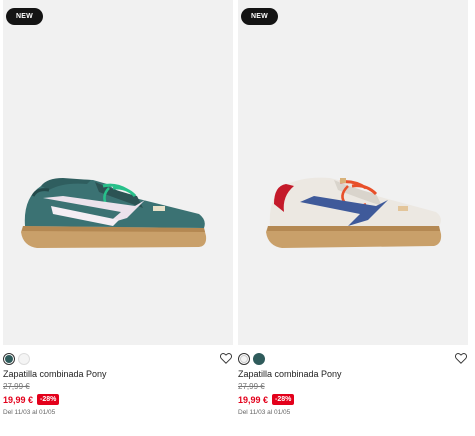 This screenshot has height=436, width=475. Describe the element at coordinates (114, 213) in the screenshot. I see `shoe-image-green` at that location.